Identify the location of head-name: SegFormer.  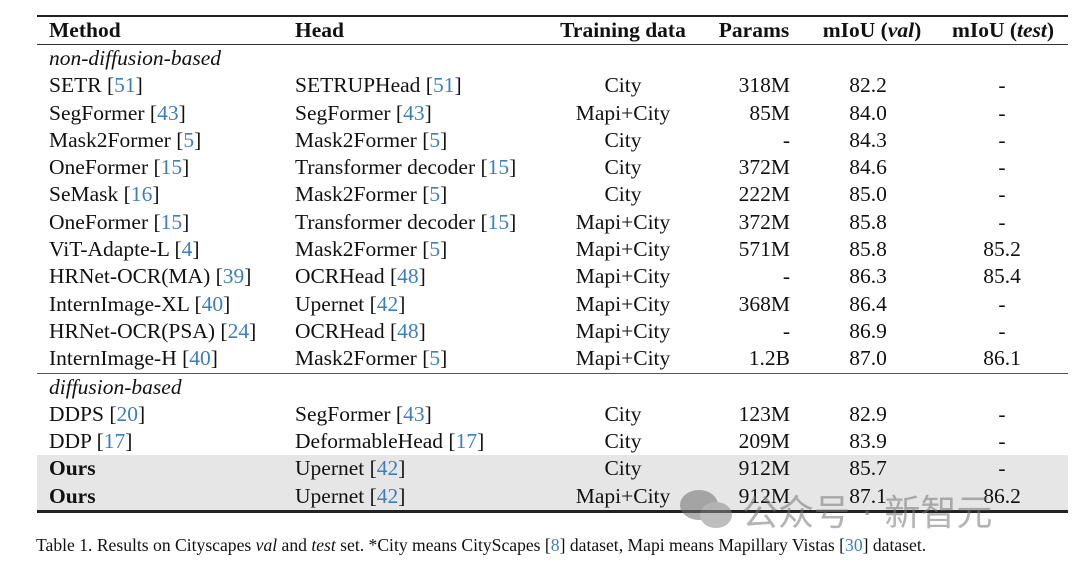
(343, 112).